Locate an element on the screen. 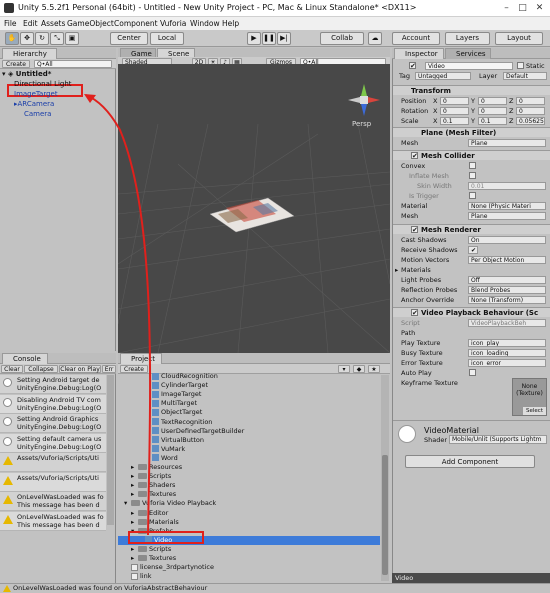  hierarchy-item: ▸ARCamera is located at coordinates (64, 104).